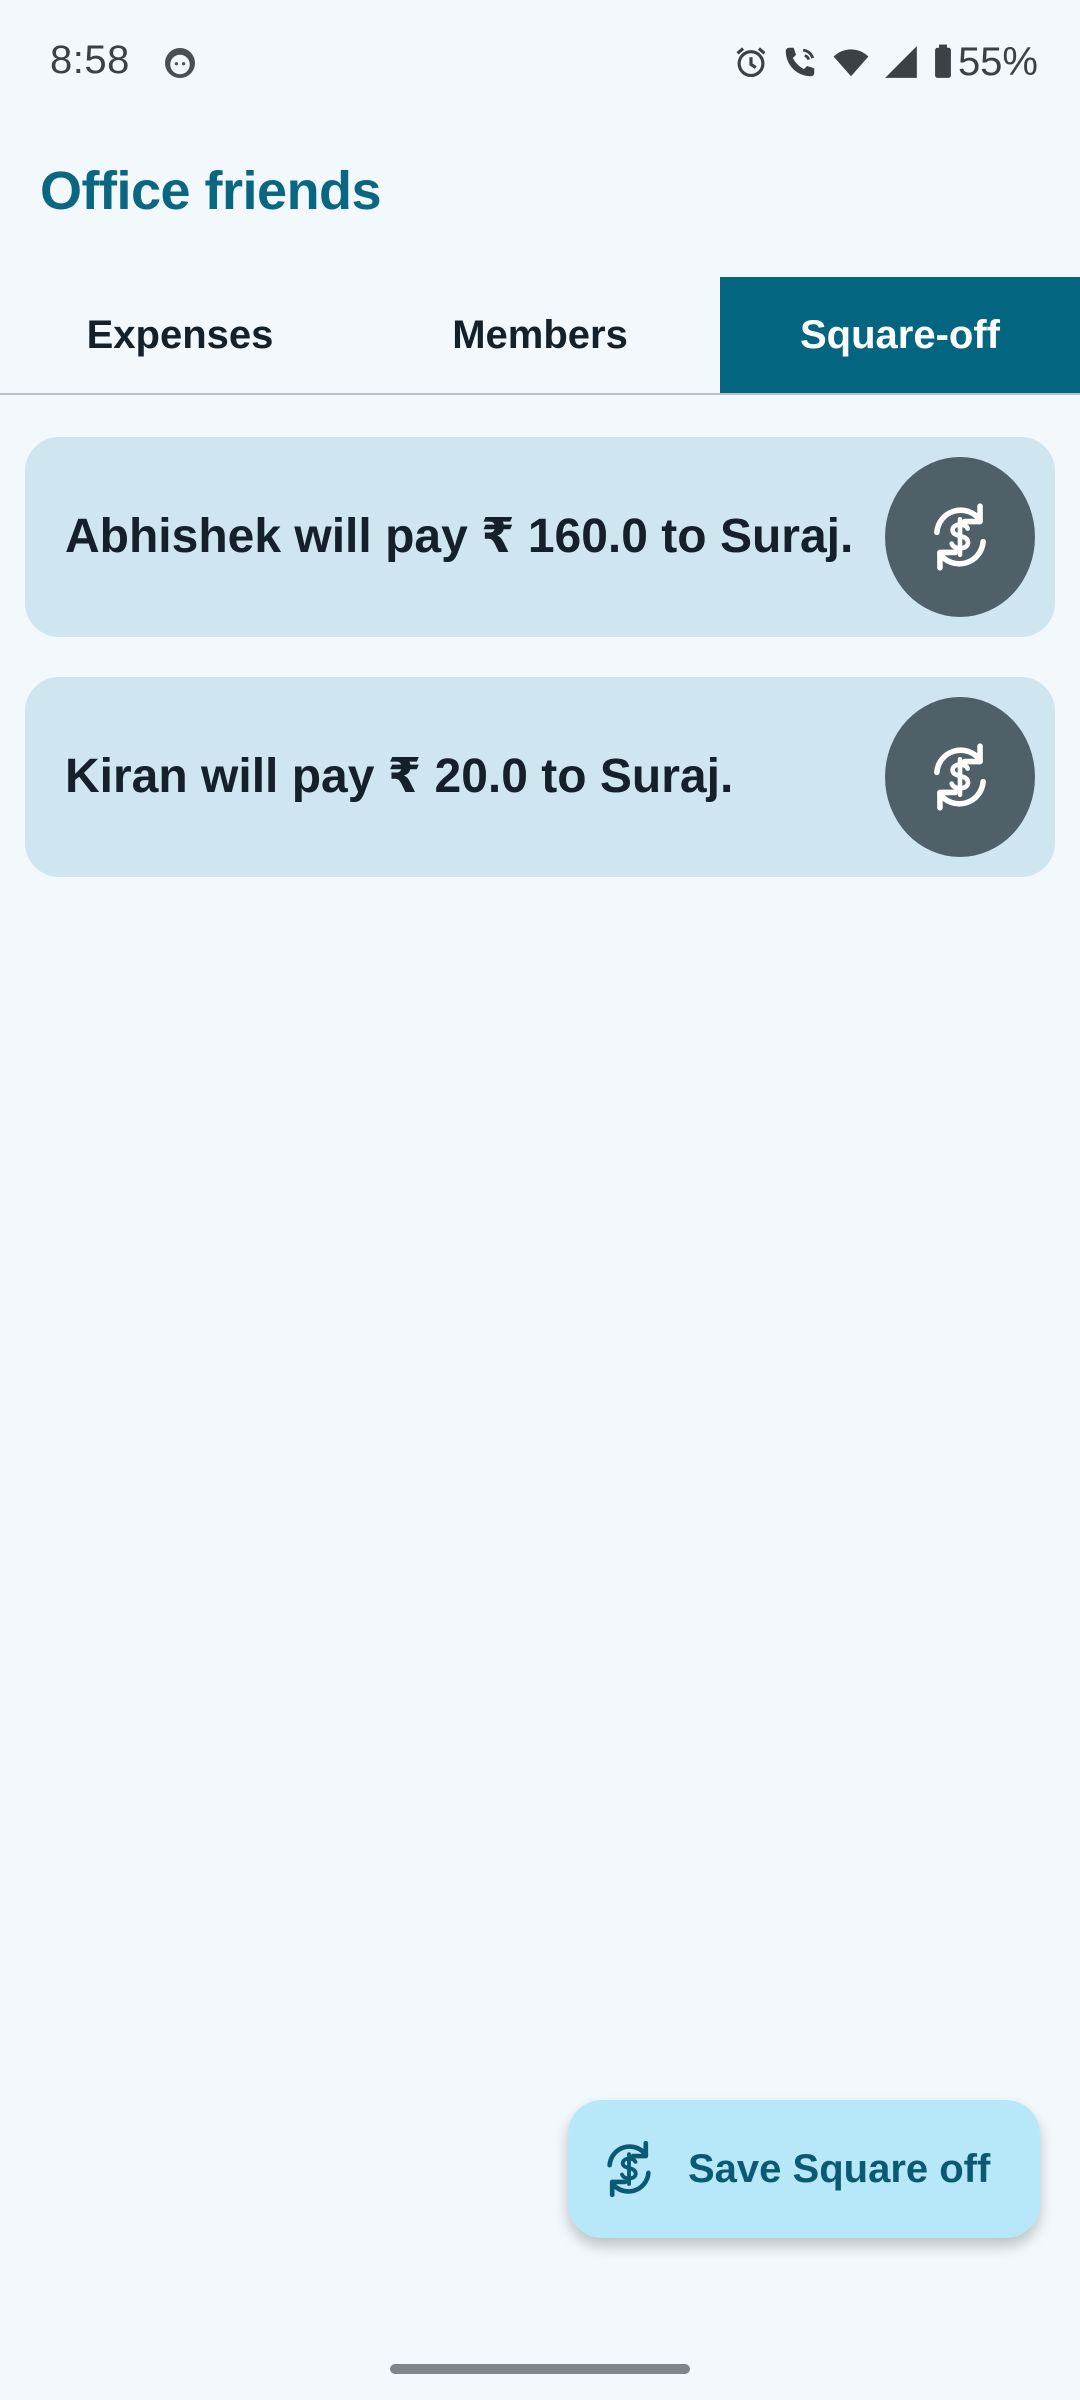 This screenshot has height=2400, width=1080. I want to click on home-gesture-handle, so click(540, 2369).